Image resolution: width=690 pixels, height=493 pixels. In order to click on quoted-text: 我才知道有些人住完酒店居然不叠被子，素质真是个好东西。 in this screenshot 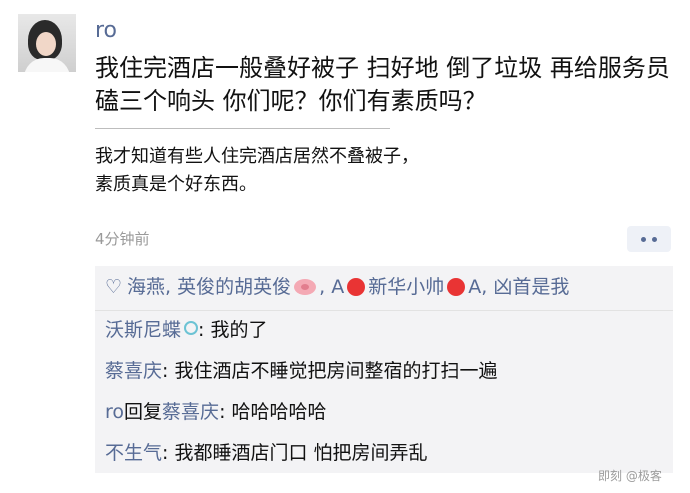, I will do `click(257, 170)`.